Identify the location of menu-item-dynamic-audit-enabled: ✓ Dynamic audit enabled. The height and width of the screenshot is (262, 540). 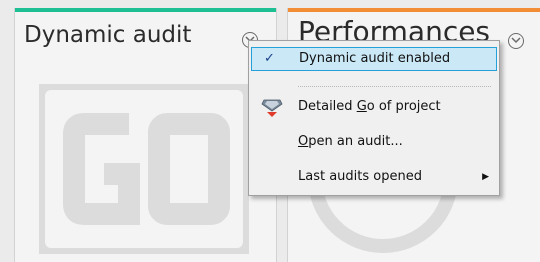
(374, 59).